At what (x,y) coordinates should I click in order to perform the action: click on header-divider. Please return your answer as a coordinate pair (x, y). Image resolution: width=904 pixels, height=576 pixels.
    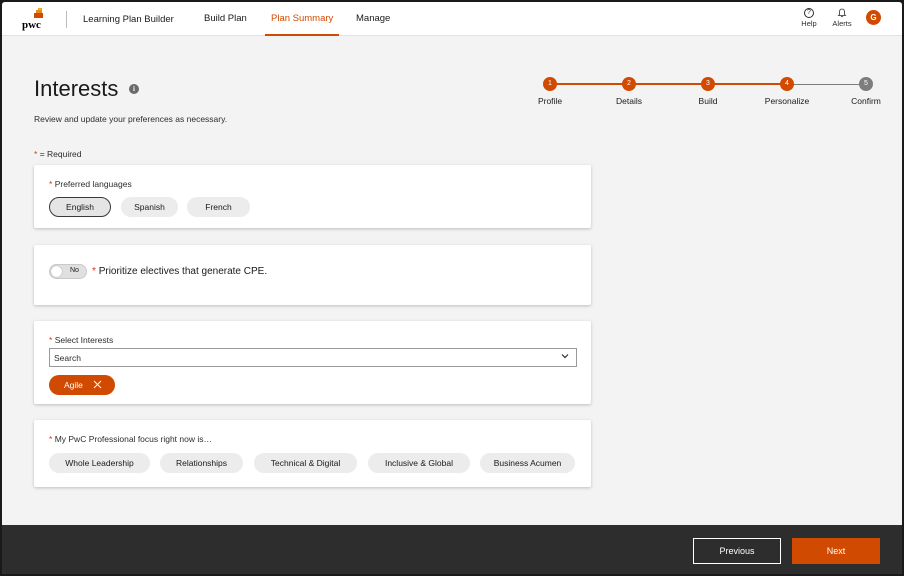
    Looking at the image, I should click on (66, 19).